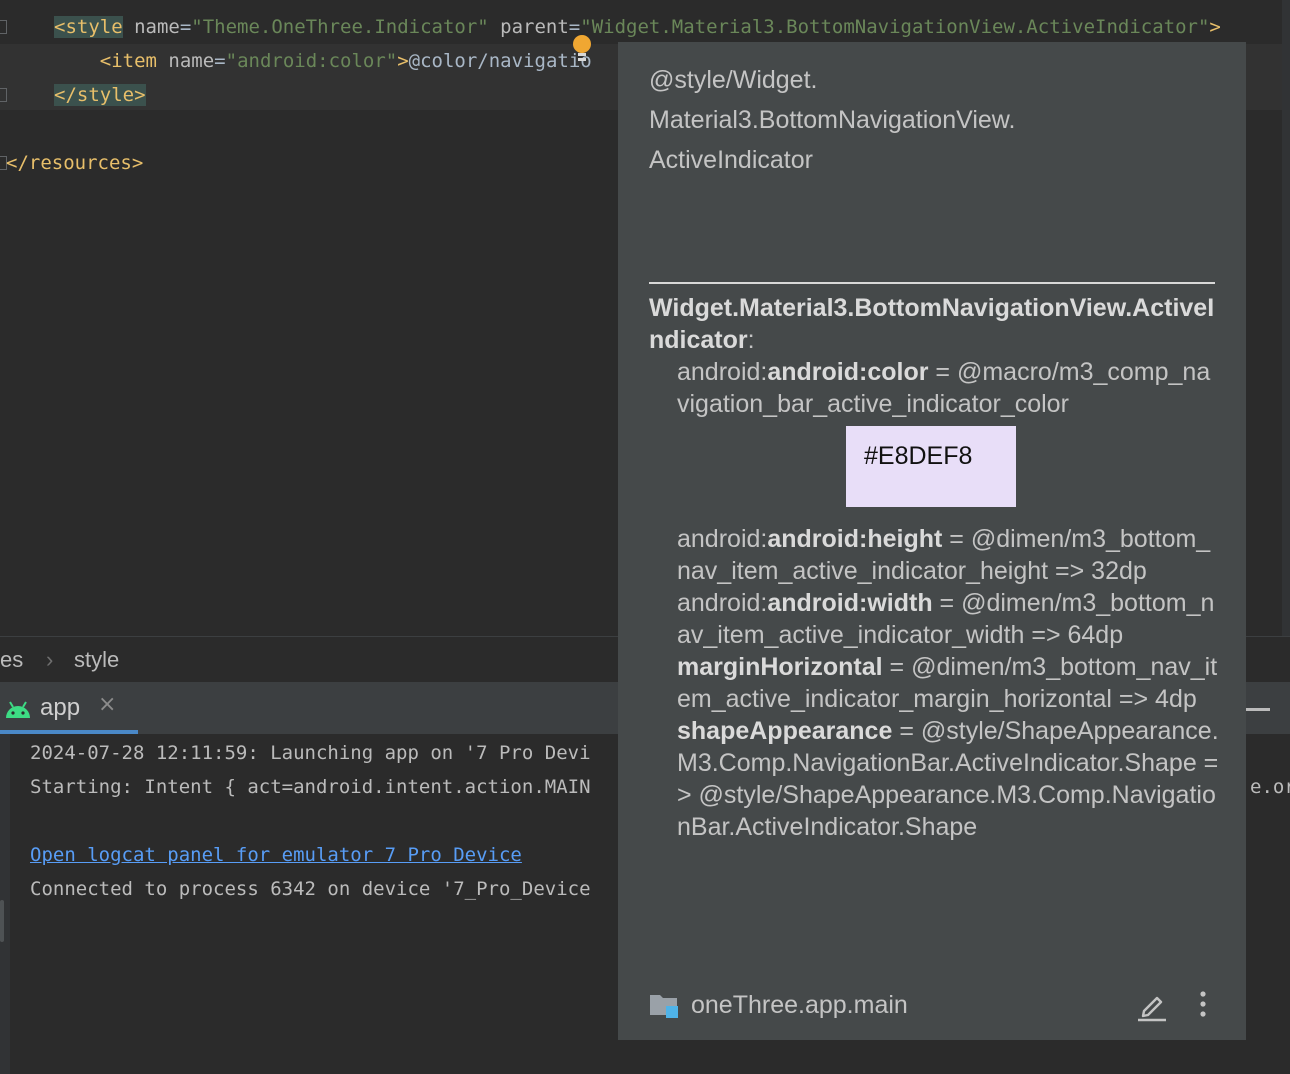  I want to click on more-vertical-icon, so click(1203, 1005).